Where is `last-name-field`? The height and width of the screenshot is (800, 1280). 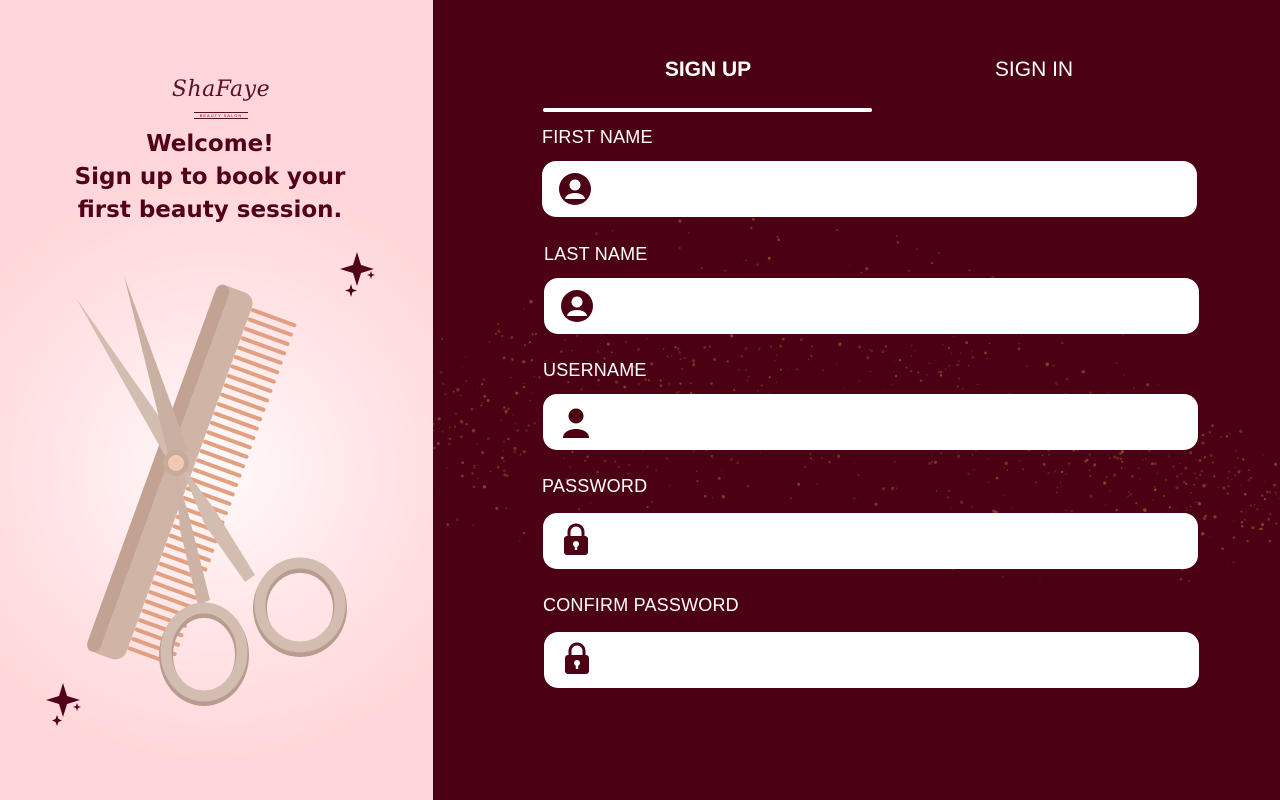 last-name-field is located at coordinates (871, 306).